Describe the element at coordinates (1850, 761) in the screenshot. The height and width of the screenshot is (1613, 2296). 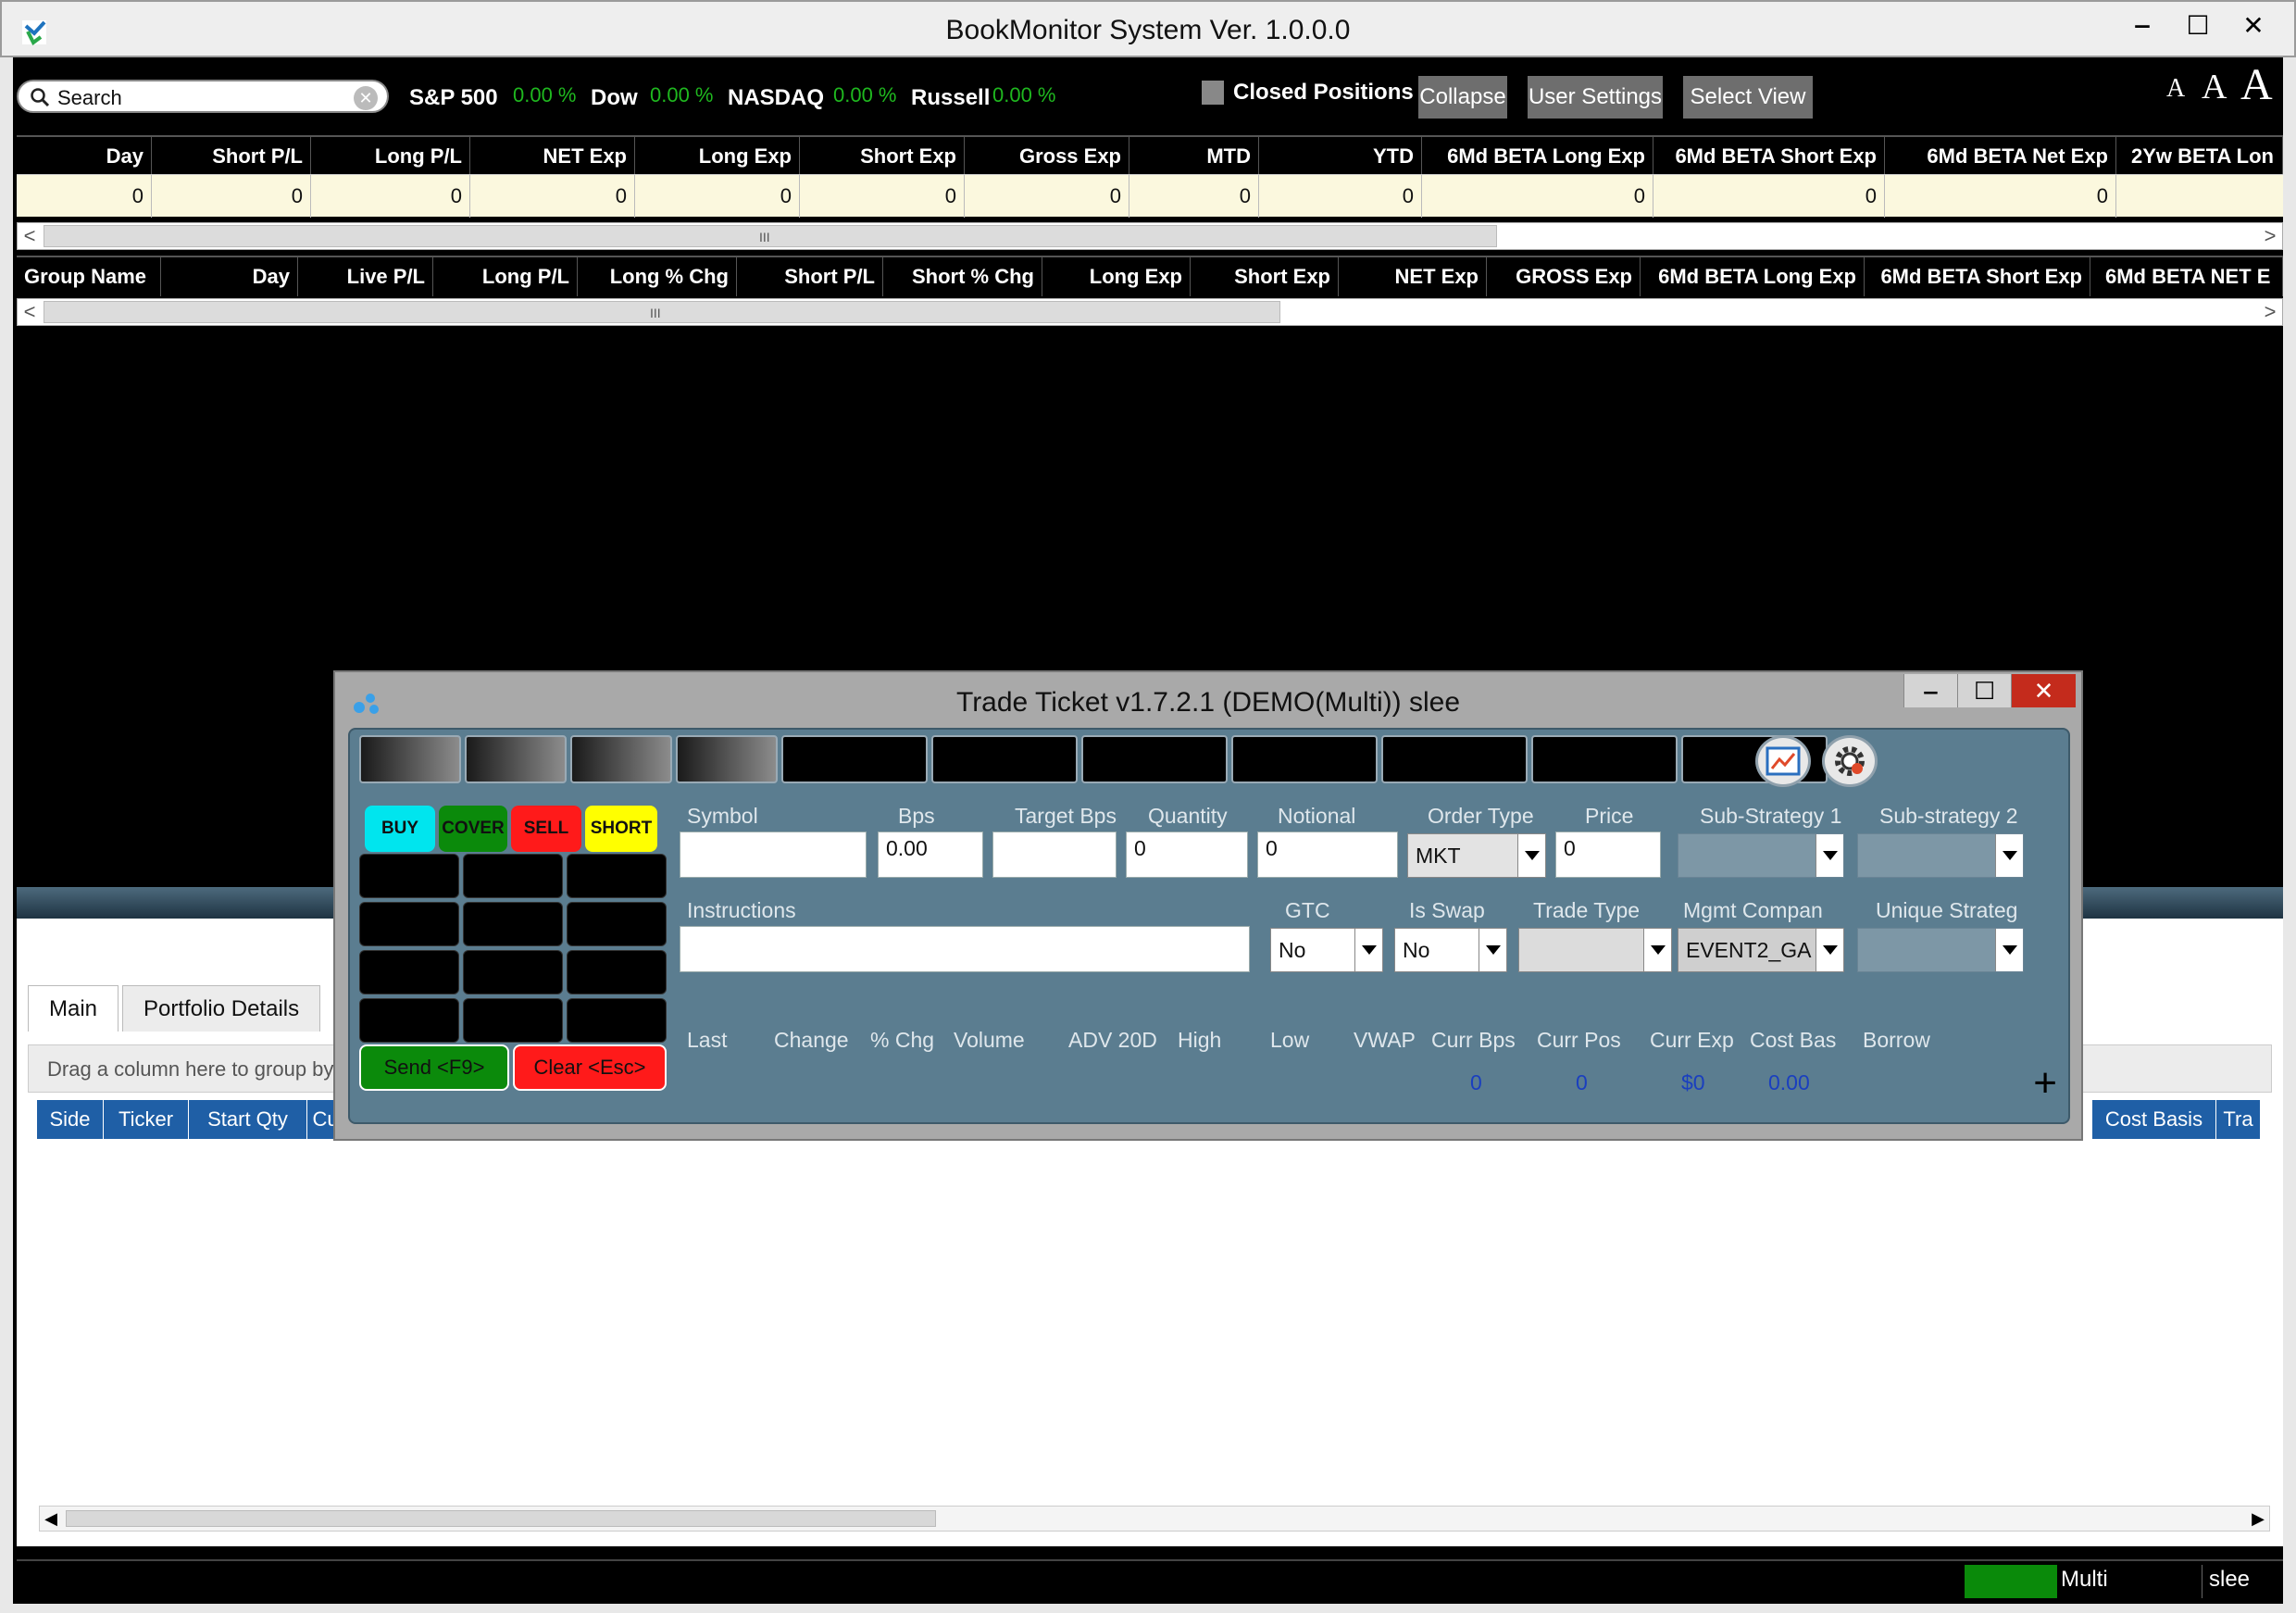
I see `settings-button` at that location.